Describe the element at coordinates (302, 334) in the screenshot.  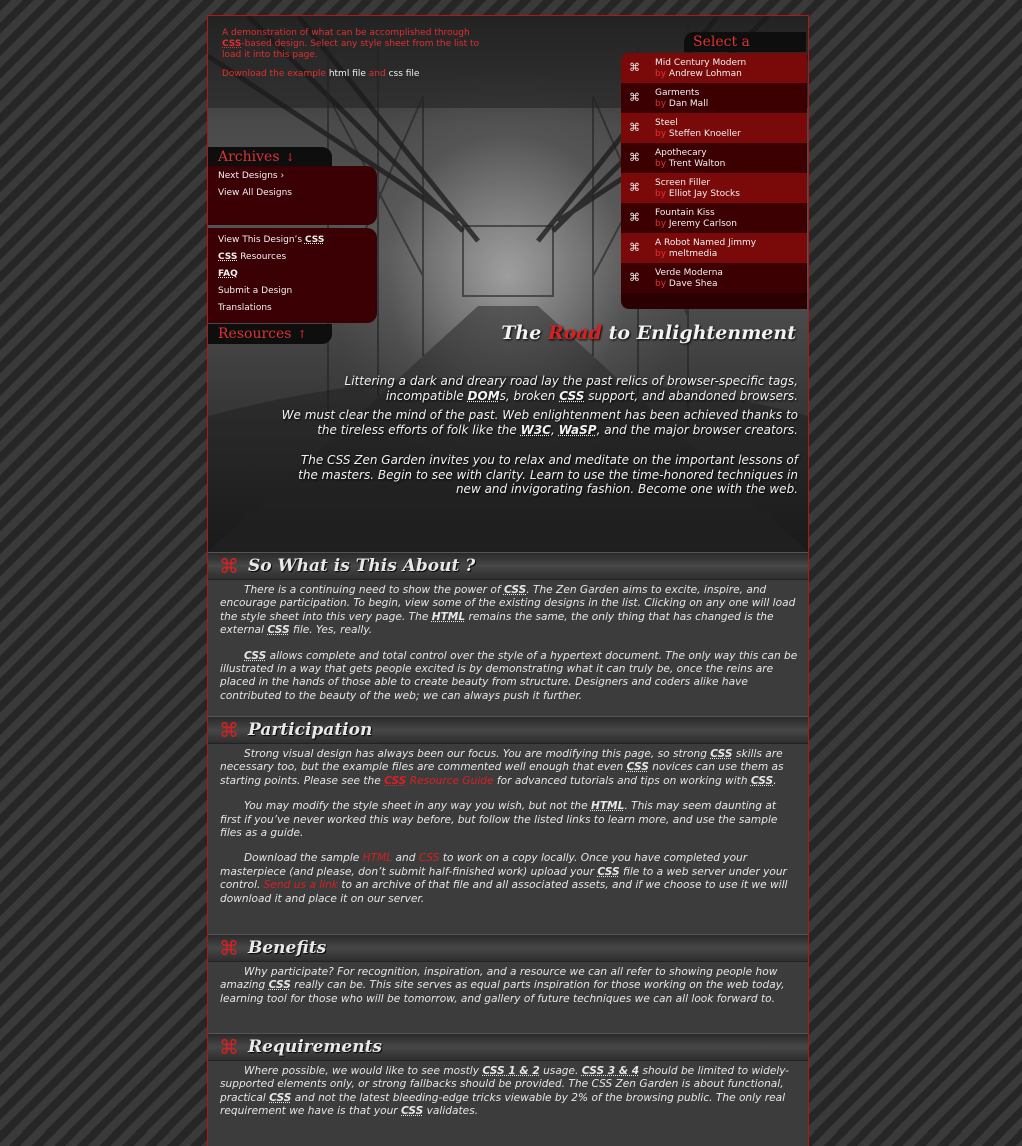
I see `arrow-up-icon: ↑` at that location.